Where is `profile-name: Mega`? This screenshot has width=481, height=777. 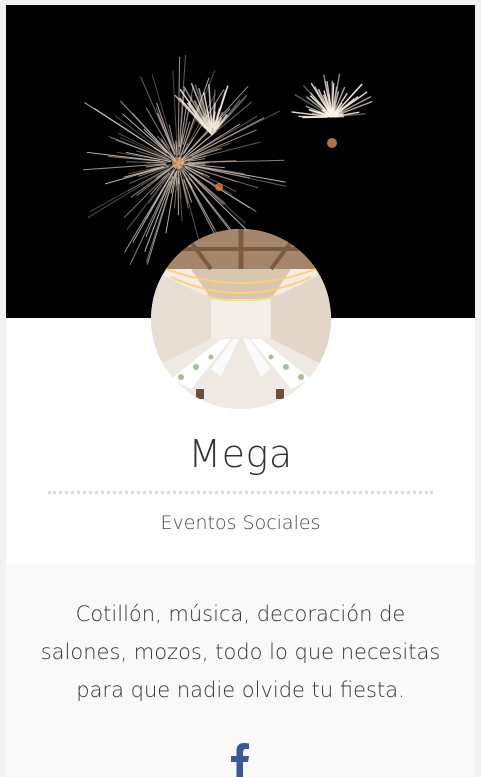
profile-name: Mega is located at coordinates (240, 454).